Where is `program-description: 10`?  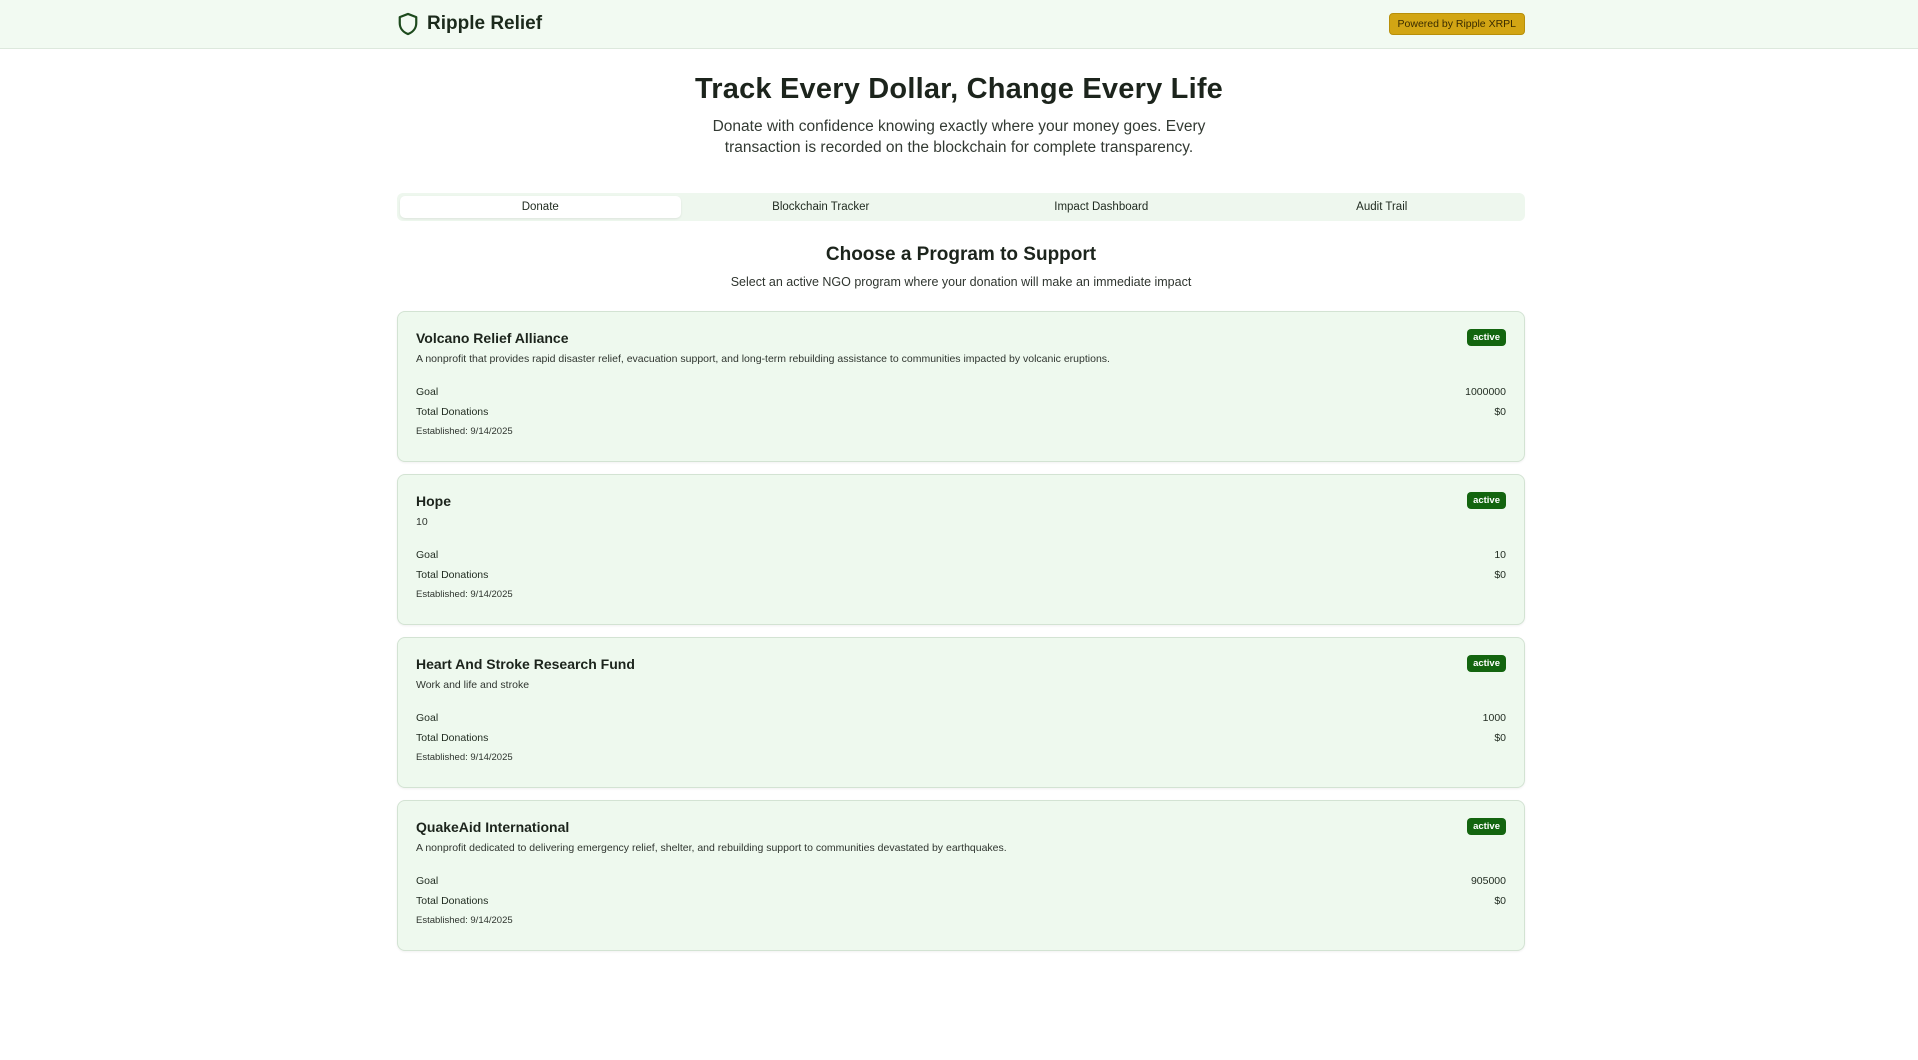
program-description: 10 is located at coordinates (422, 522).